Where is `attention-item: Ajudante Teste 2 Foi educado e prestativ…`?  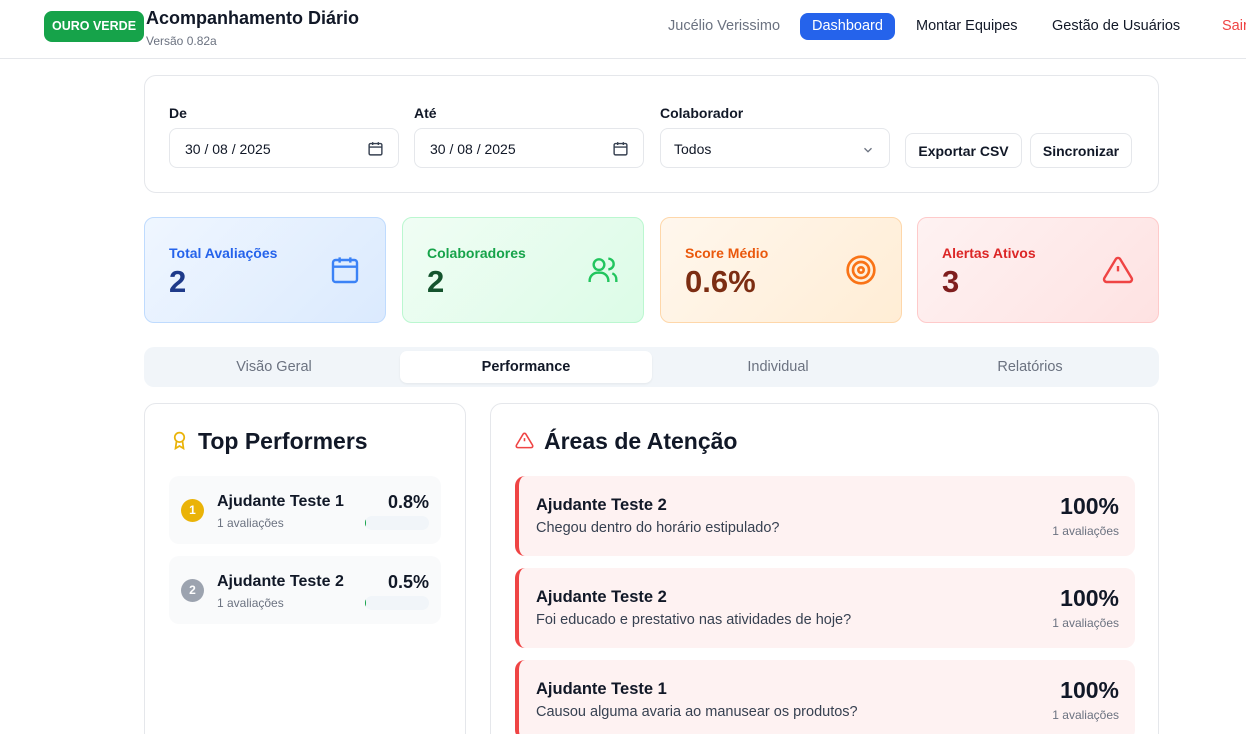 attention-item: Ajudante Teste 2 Foi educado e prestativ… is located at coordinates (825, 608).